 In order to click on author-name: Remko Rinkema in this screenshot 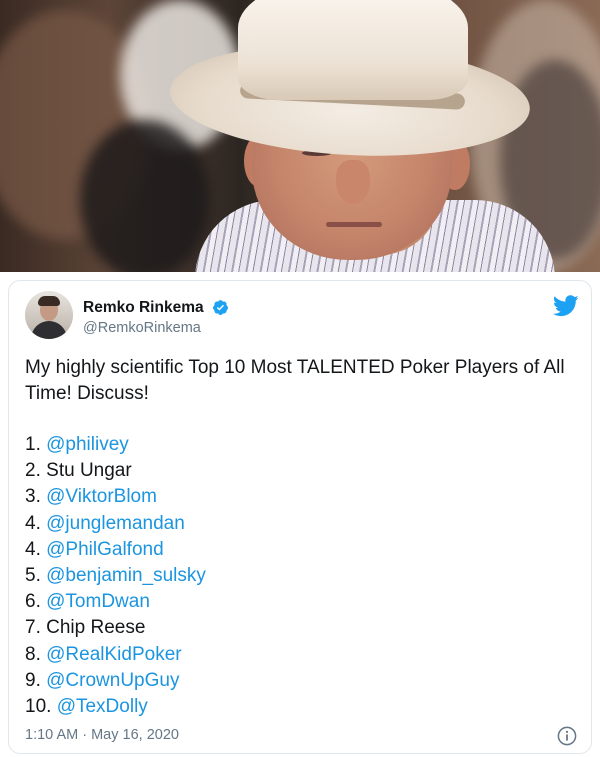, I will do `click(143, 308)`.